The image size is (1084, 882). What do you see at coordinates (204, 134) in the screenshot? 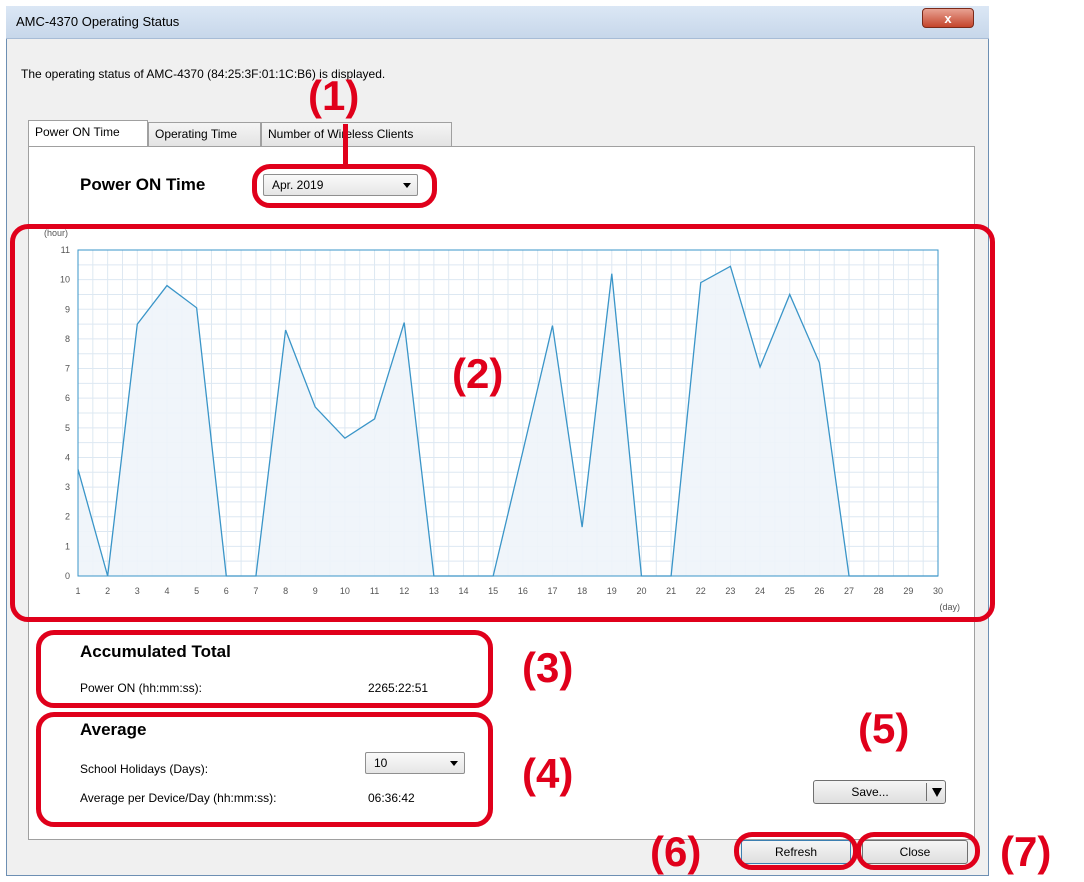
I see `tab-operating-time: Operating Time` at bounding box center [204, 134].